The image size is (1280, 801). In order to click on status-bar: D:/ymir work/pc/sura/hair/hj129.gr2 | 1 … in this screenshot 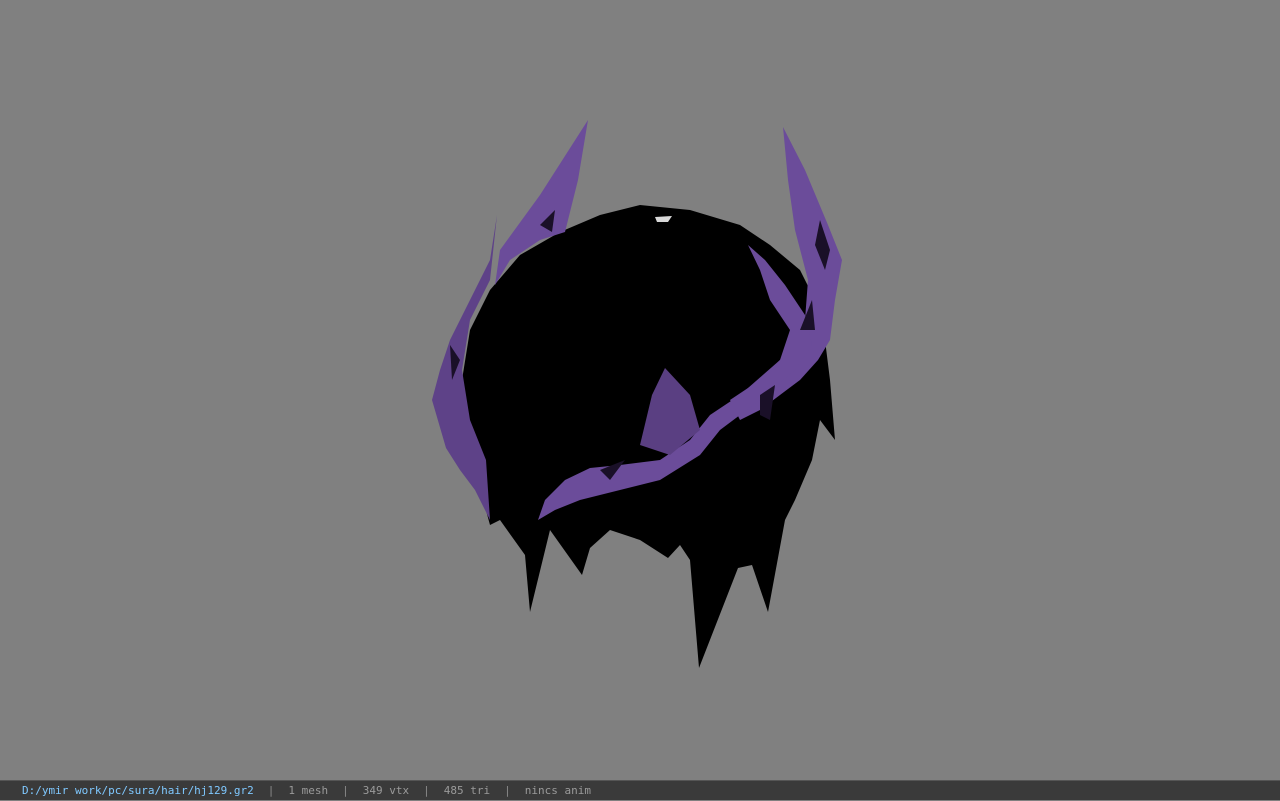, I will do `click(640, 790)`.